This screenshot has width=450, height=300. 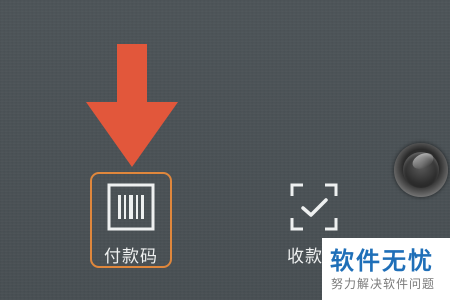 What do you see at coordinates (423, 161) in the screenshot?
I see `assistive-touch-gloss` at bounding box center [423, 161].